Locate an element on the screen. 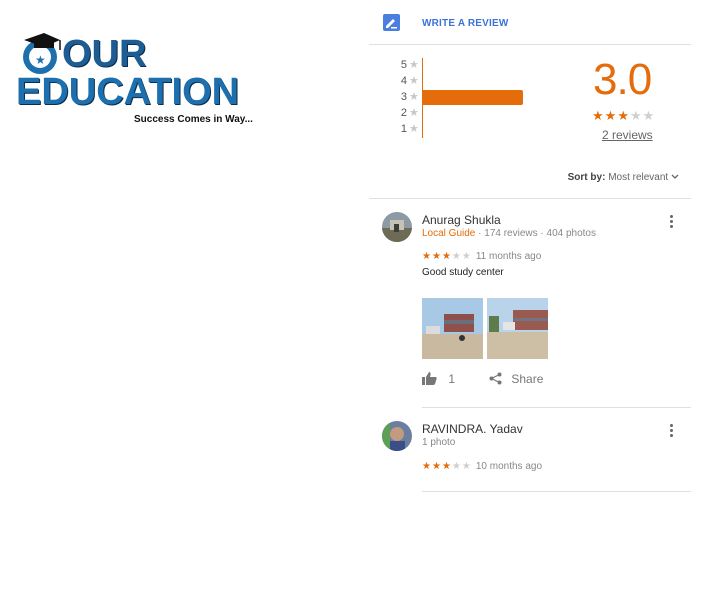  sort-value: Most relevant is located at coordinates (638, 177).